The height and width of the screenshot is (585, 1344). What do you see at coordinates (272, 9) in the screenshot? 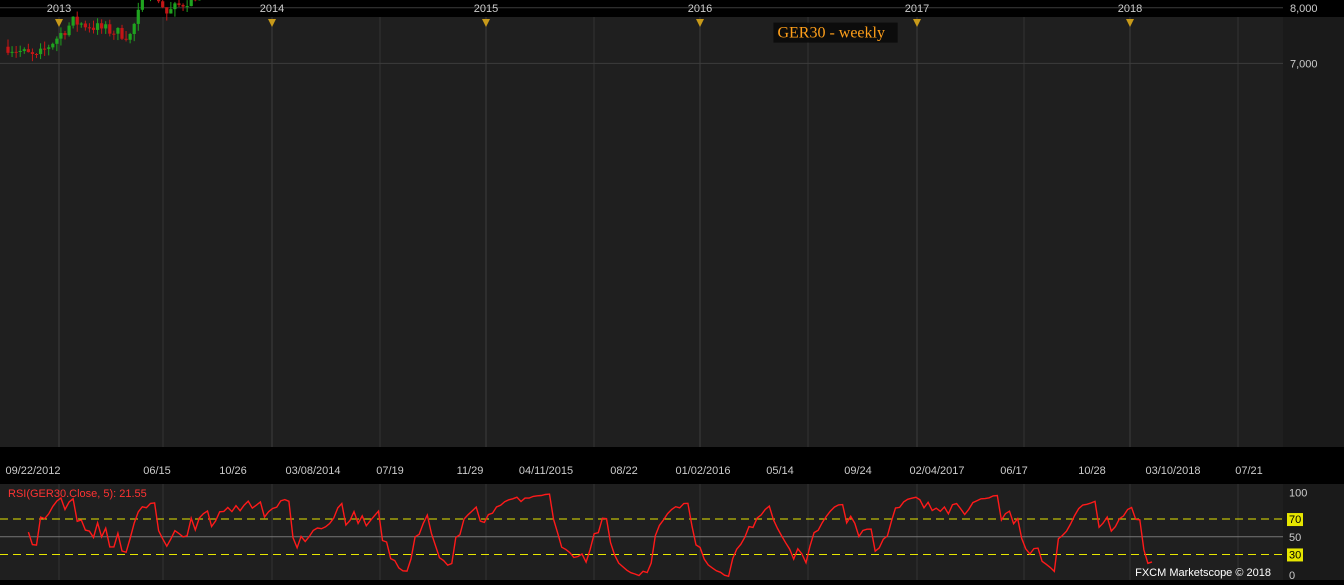
I see `year-marker-label: 2014` at bounding box center [272, 9].